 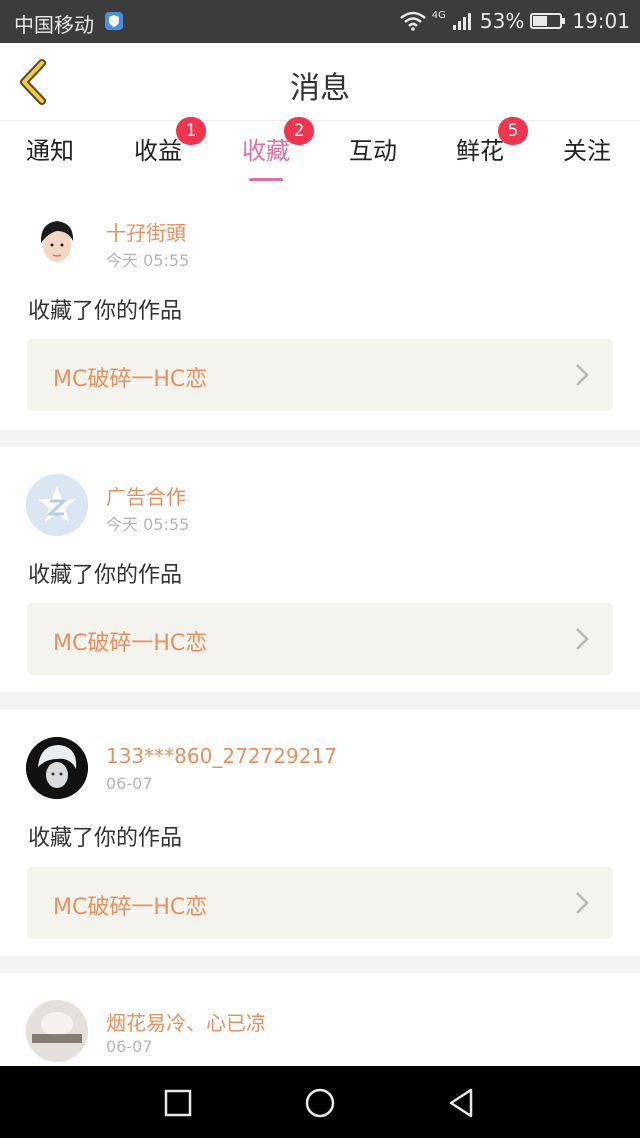 I want to click on shield-icon, so click(x=114, y=21).